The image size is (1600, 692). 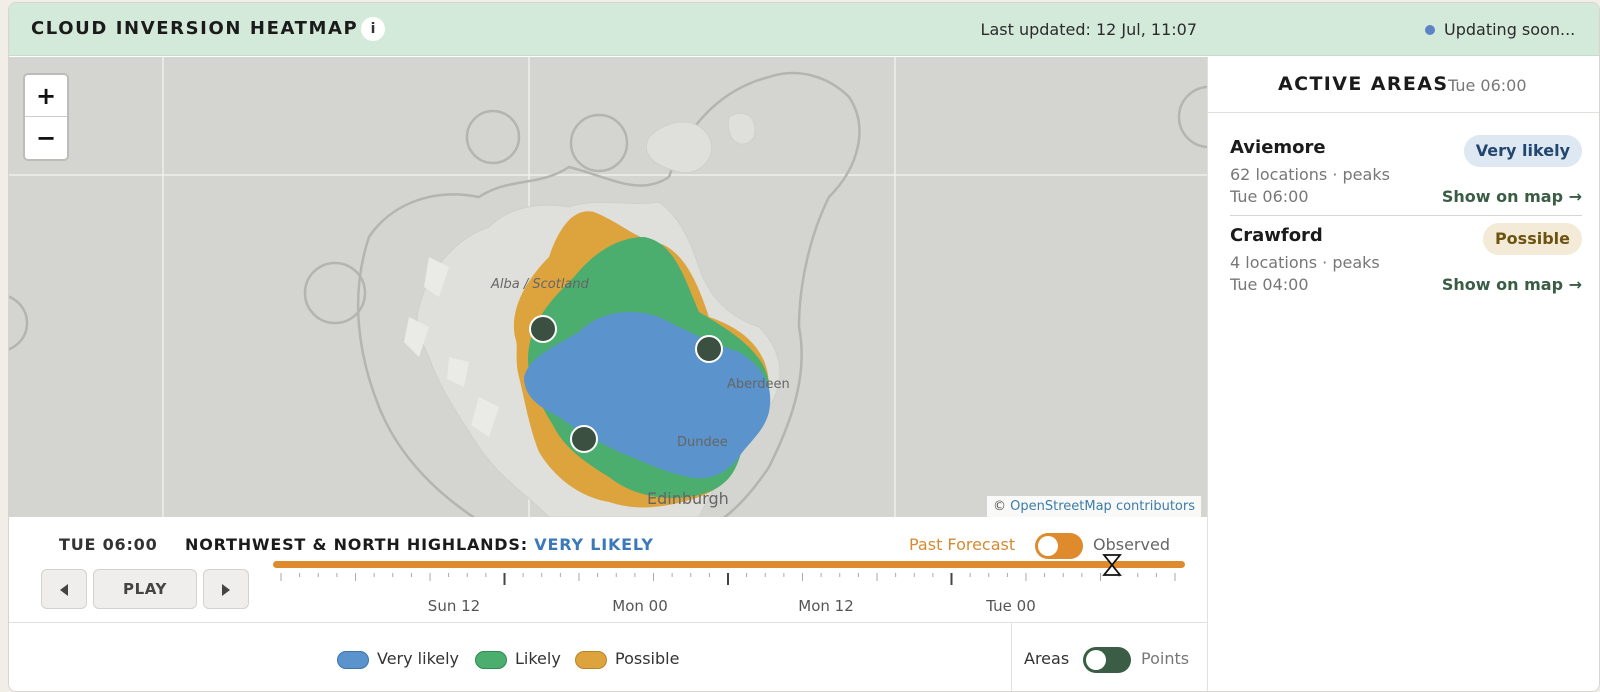 What do you see at coordinates (1107, 660) in the screenshot?
I see `areas-points-toggle` at bounding box center [1107, 660].